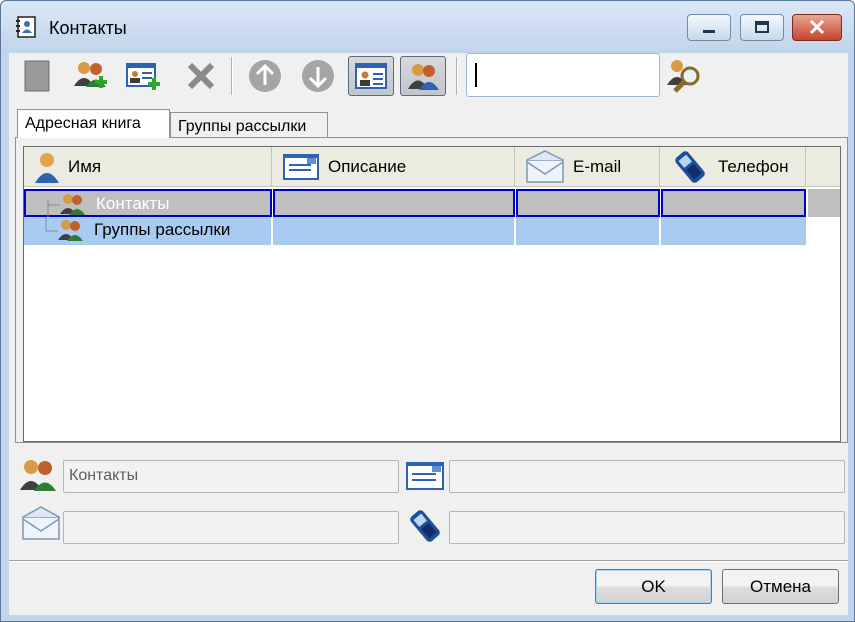 This screenshot has height=622, width=855. Describe the element at coordinates (148, 167) in the screenshot. I see `column-header-name: Имя` at that location.